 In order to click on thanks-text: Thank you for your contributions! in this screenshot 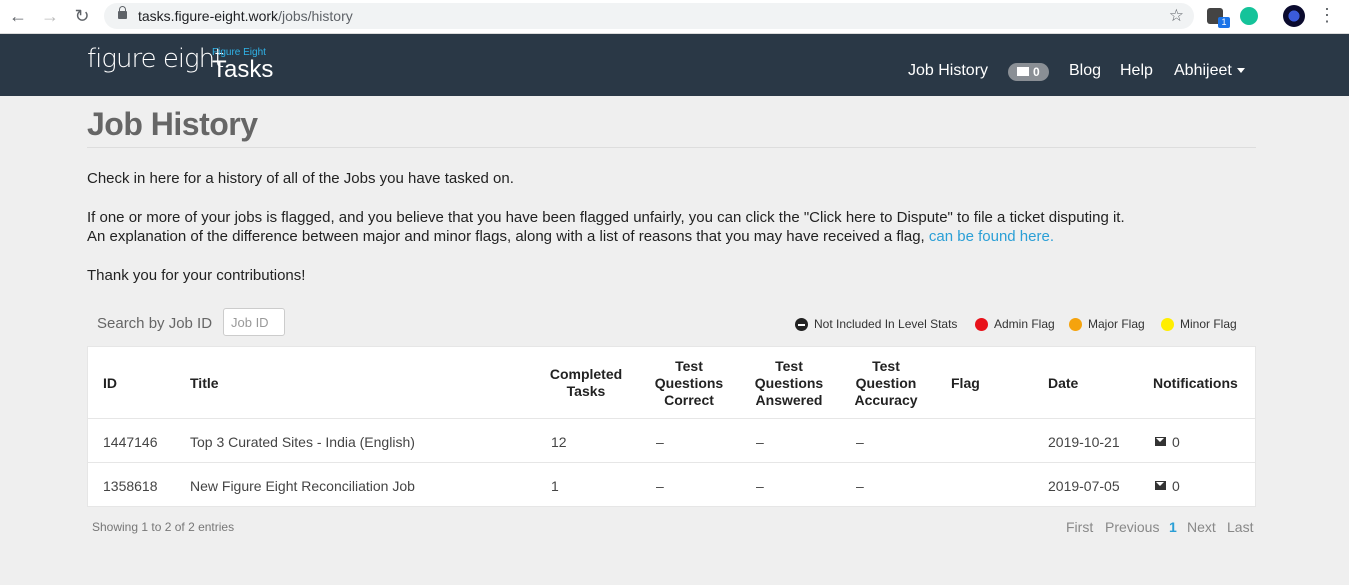, I will do `click(196, 275)`.